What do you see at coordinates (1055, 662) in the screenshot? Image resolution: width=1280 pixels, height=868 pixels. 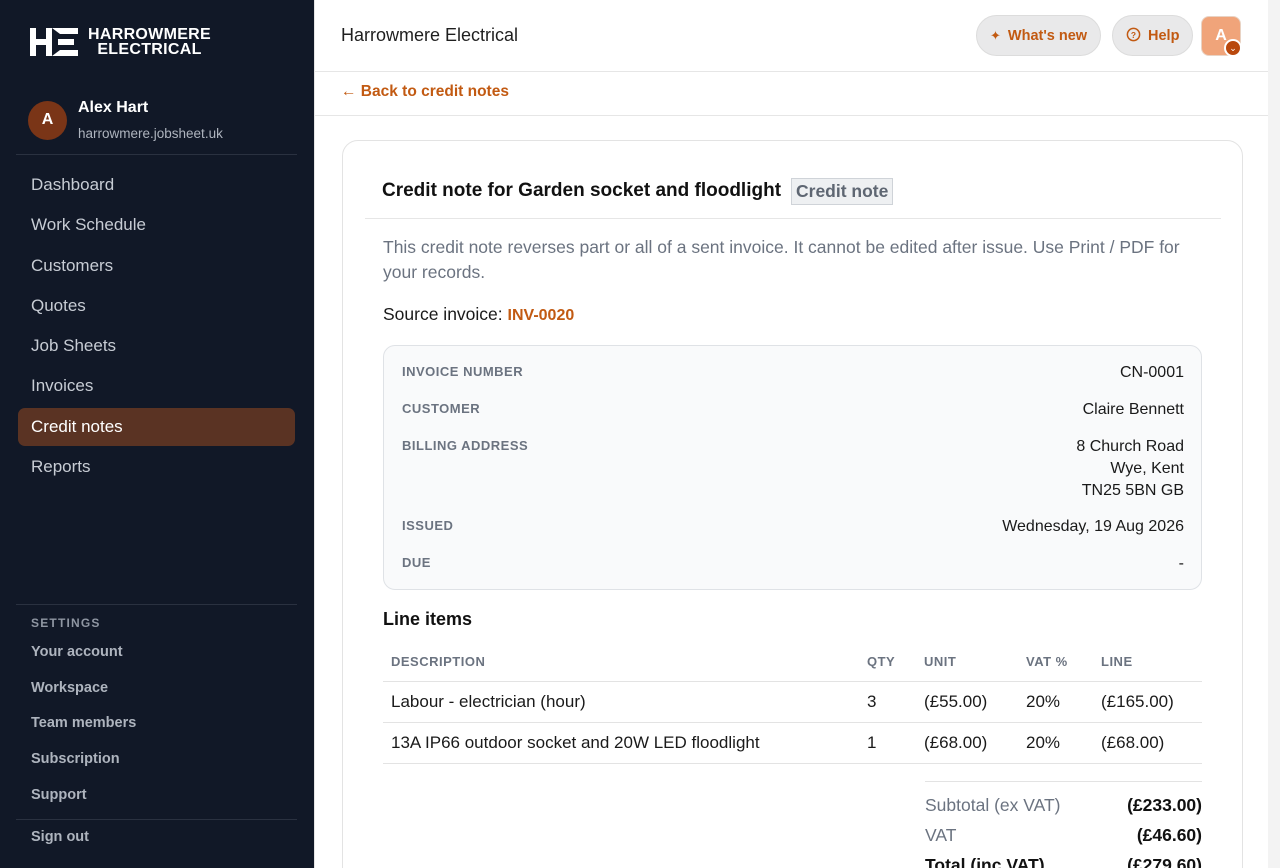 I see `column-header: VAT %` at bounding box center [1055, 662].